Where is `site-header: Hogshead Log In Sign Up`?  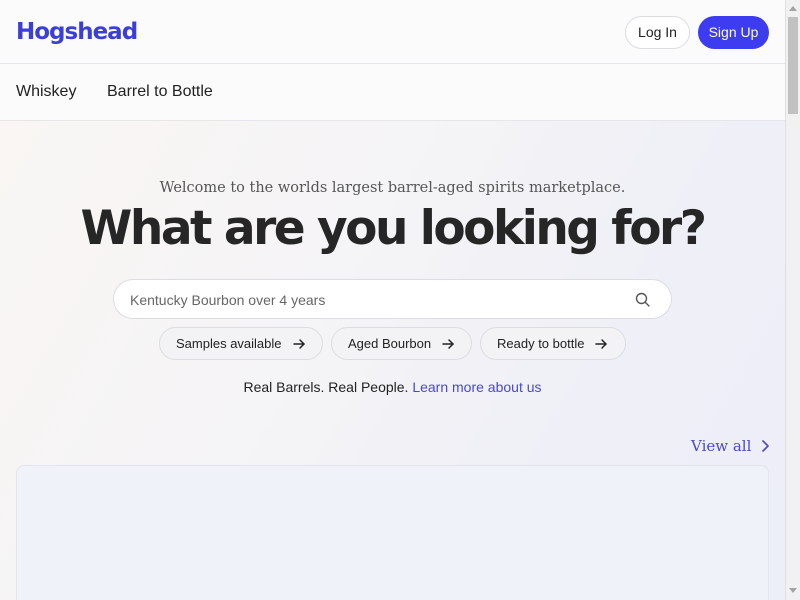
site-header: Hogshead Log In Sign Up is located at coordinates (392, 32).